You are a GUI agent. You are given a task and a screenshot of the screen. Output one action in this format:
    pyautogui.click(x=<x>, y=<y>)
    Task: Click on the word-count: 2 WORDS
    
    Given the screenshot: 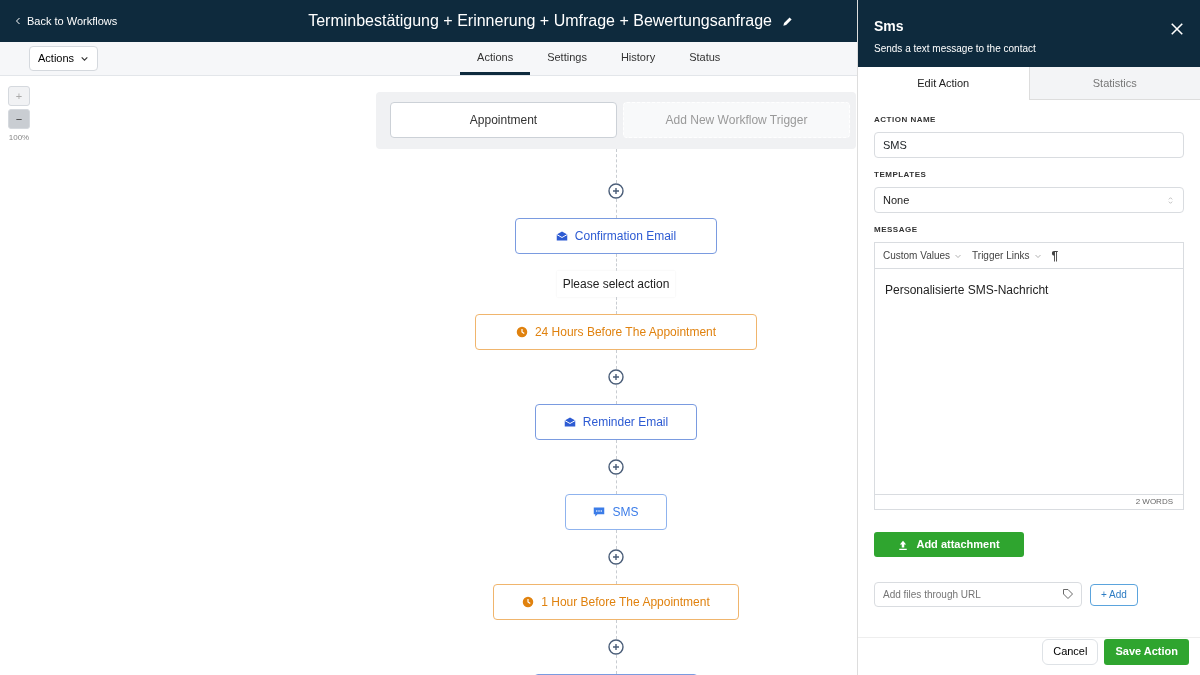 What is the action you would take?
    pyautogui.click(x=1029, y=502)
    